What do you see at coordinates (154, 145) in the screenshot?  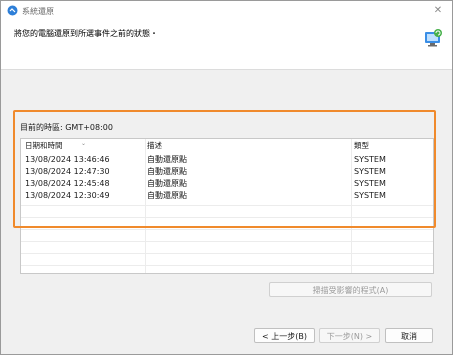 I see `column-header-description: 描述` at bounding box center [154, 145].